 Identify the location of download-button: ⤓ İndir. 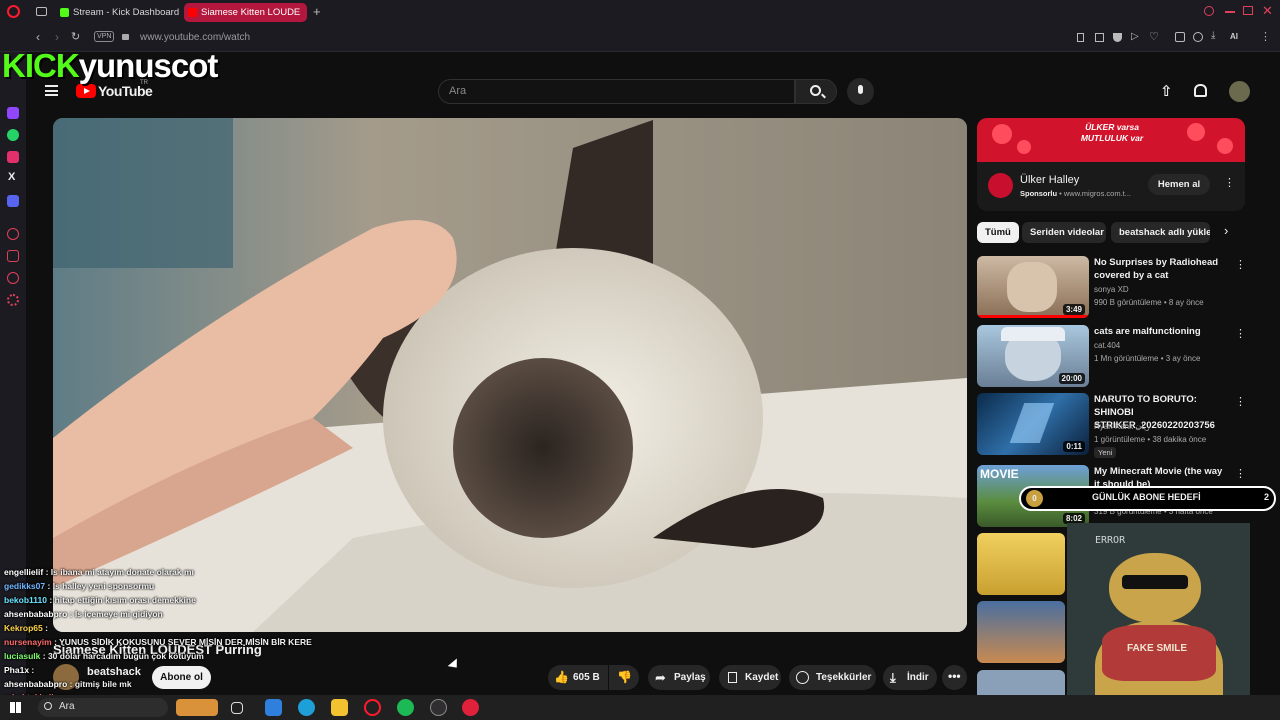
(910, 677).